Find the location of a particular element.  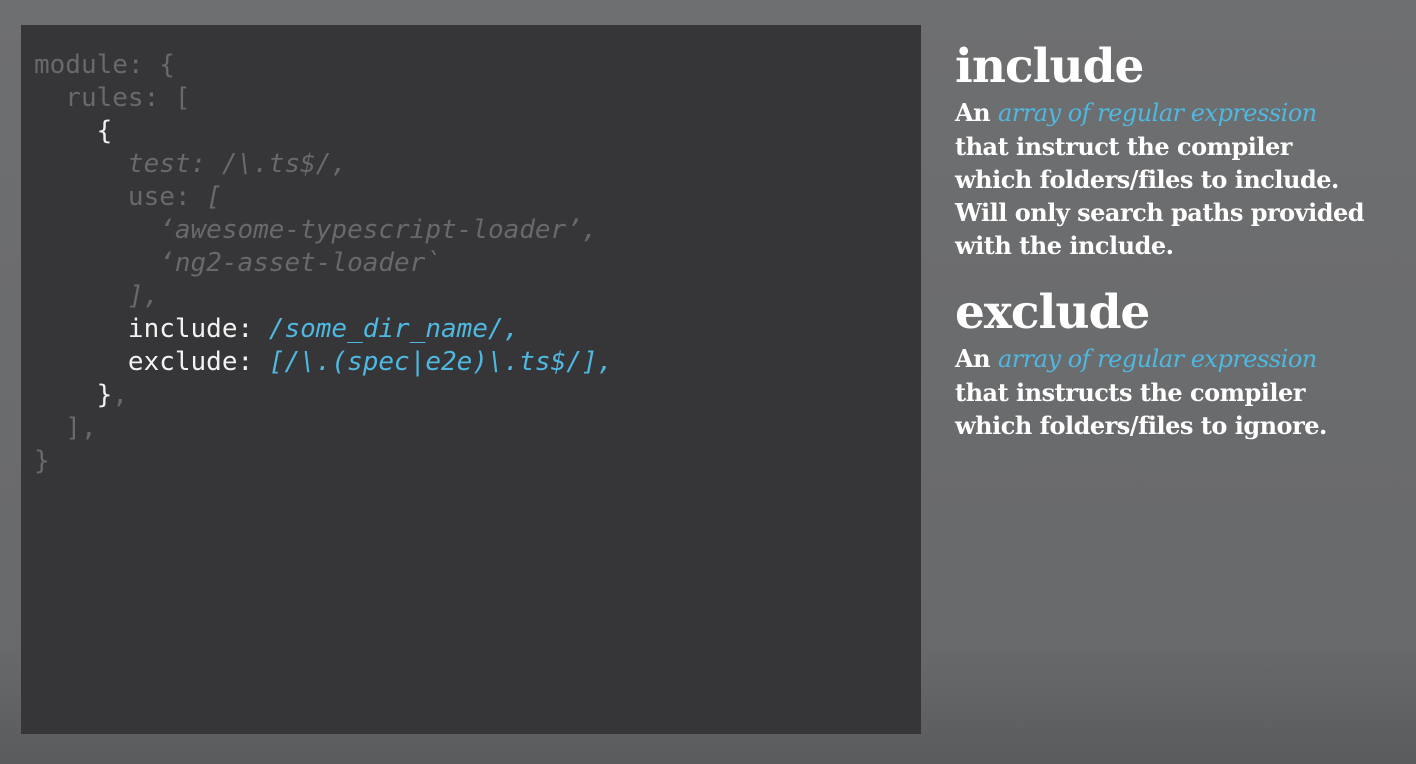

exclude-line-1: An array of regular expression is located at coordinates (1180, 359).